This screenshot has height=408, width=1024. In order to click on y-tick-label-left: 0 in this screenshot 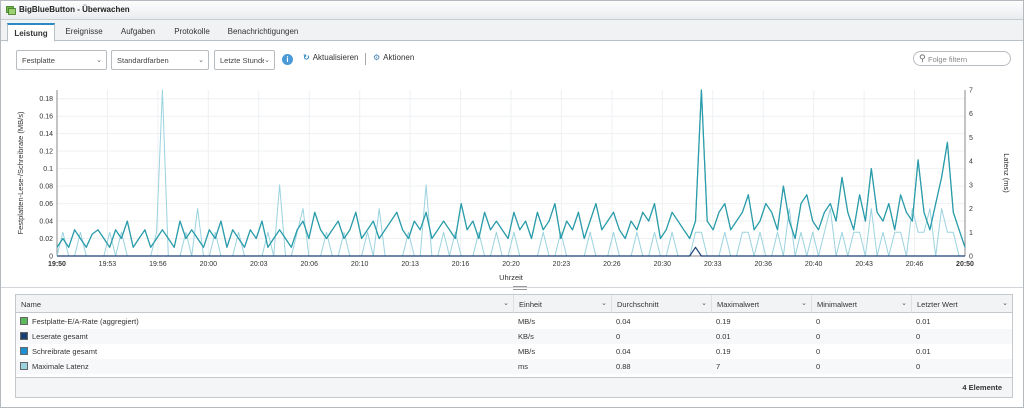, I will do `click(51, 257)`.